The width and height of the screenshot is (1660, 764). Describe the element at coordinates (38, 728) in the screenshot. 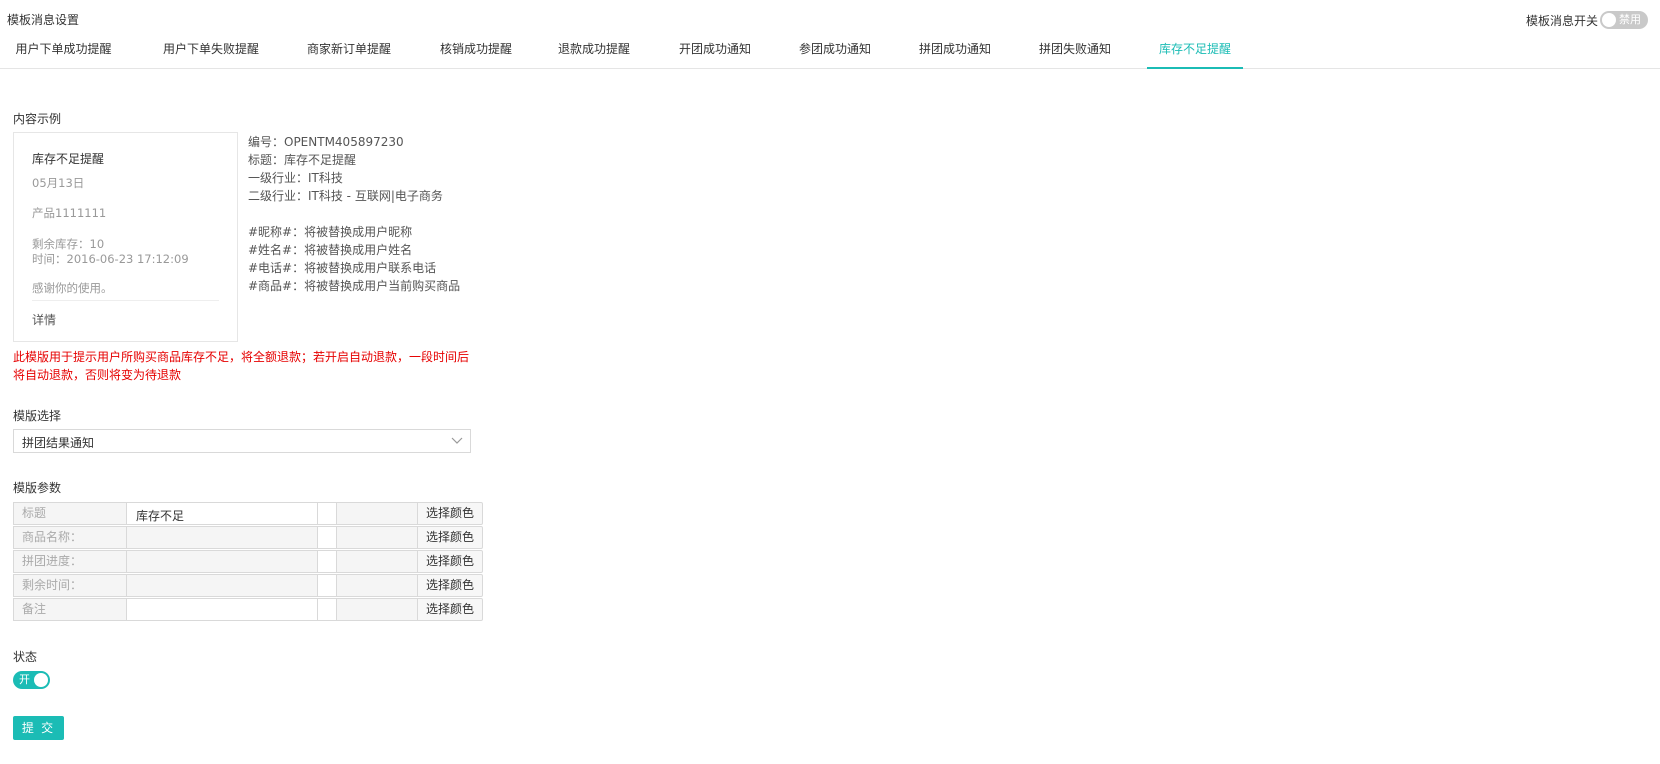

I see `submit-button: 提 交` at that location.